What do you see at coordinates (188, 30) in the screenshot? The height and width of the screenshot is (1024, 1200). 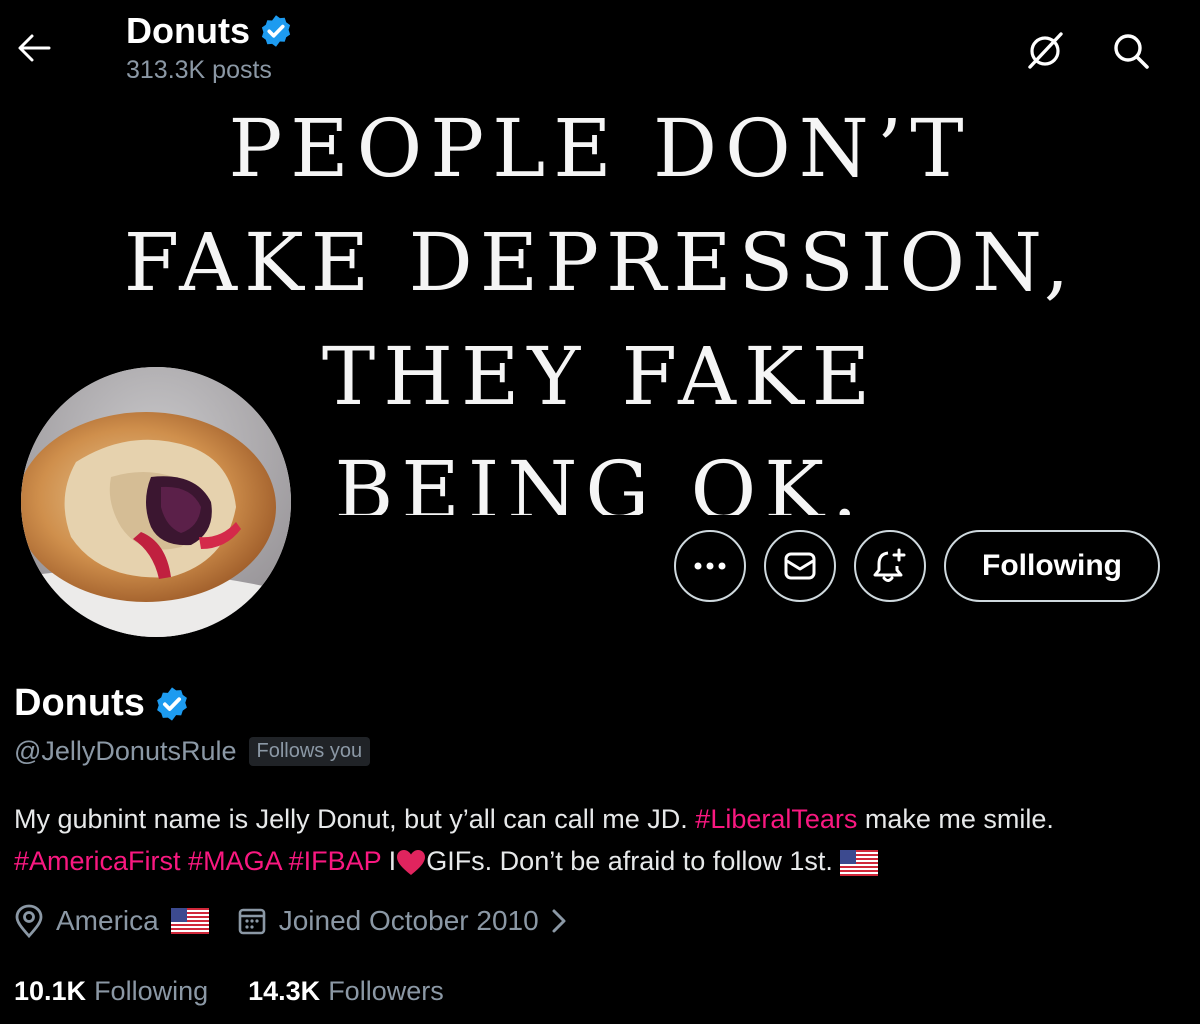 I see `header-title: Donuts` at bounding box center [188, 30].